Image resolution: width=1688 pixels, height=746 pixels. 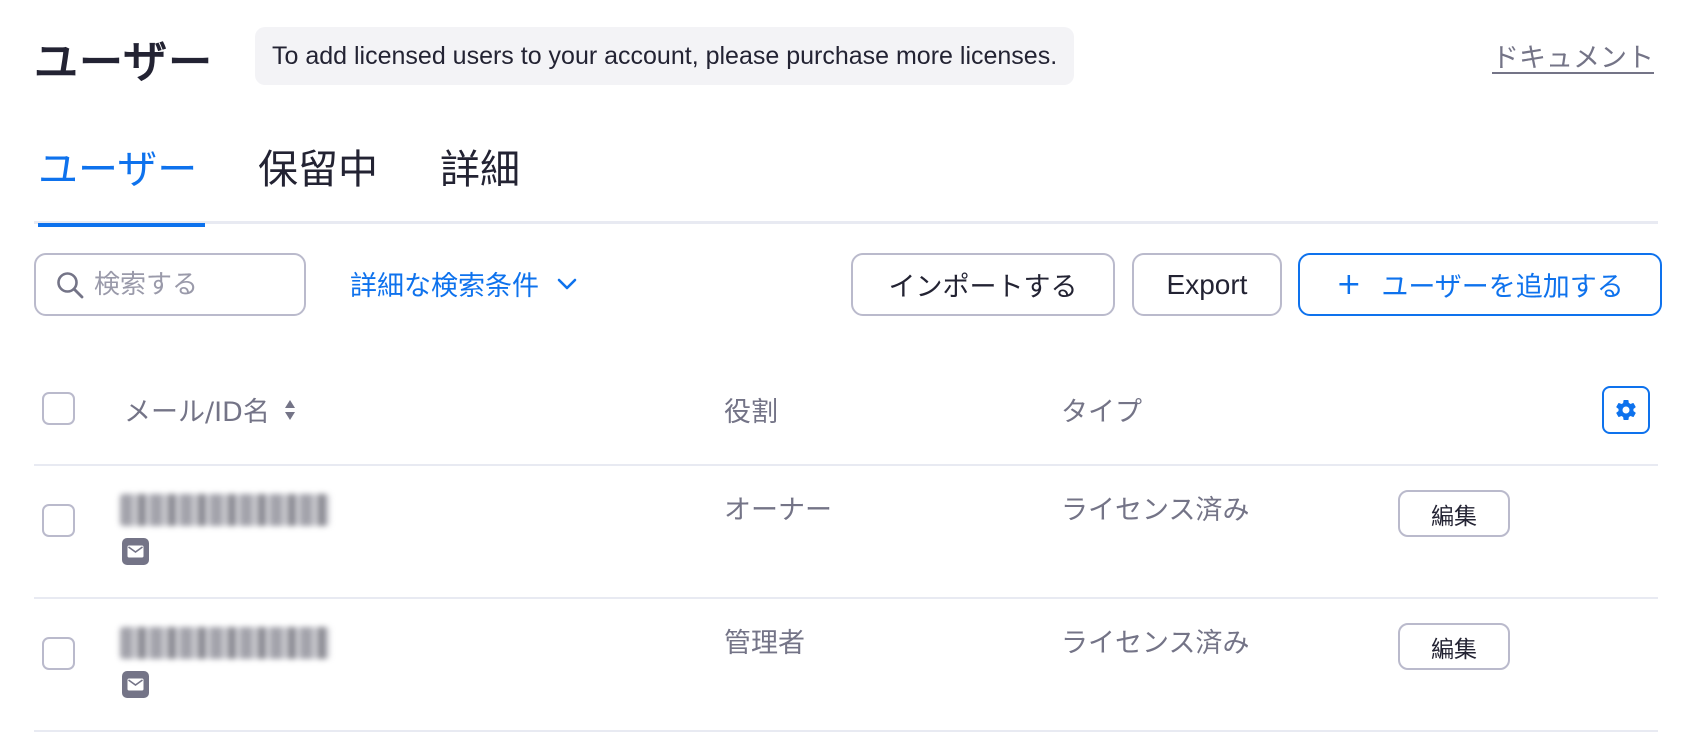 I want to click on column-email: メール/ID名, so click(x=210, y=409).